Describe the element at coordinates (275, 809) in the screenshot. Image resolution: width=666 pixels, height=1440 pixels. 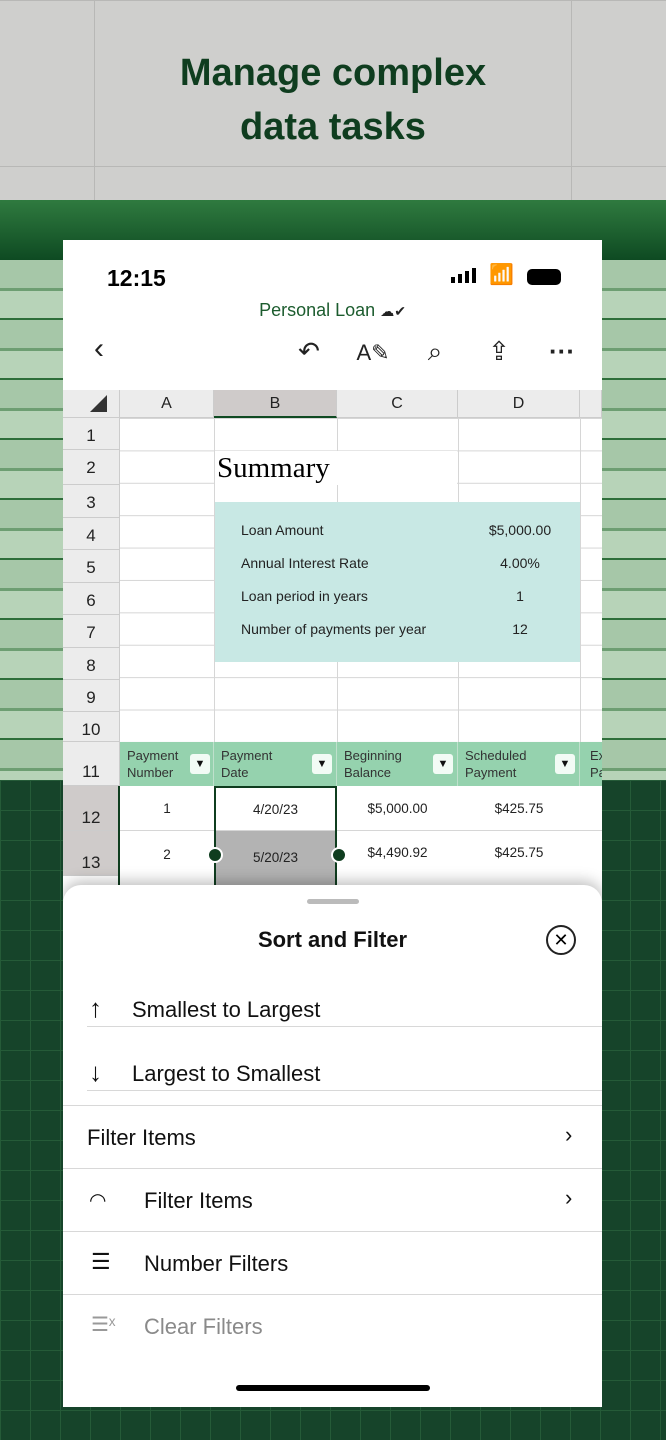
I see `table-cell: 4/20/23` at that location.